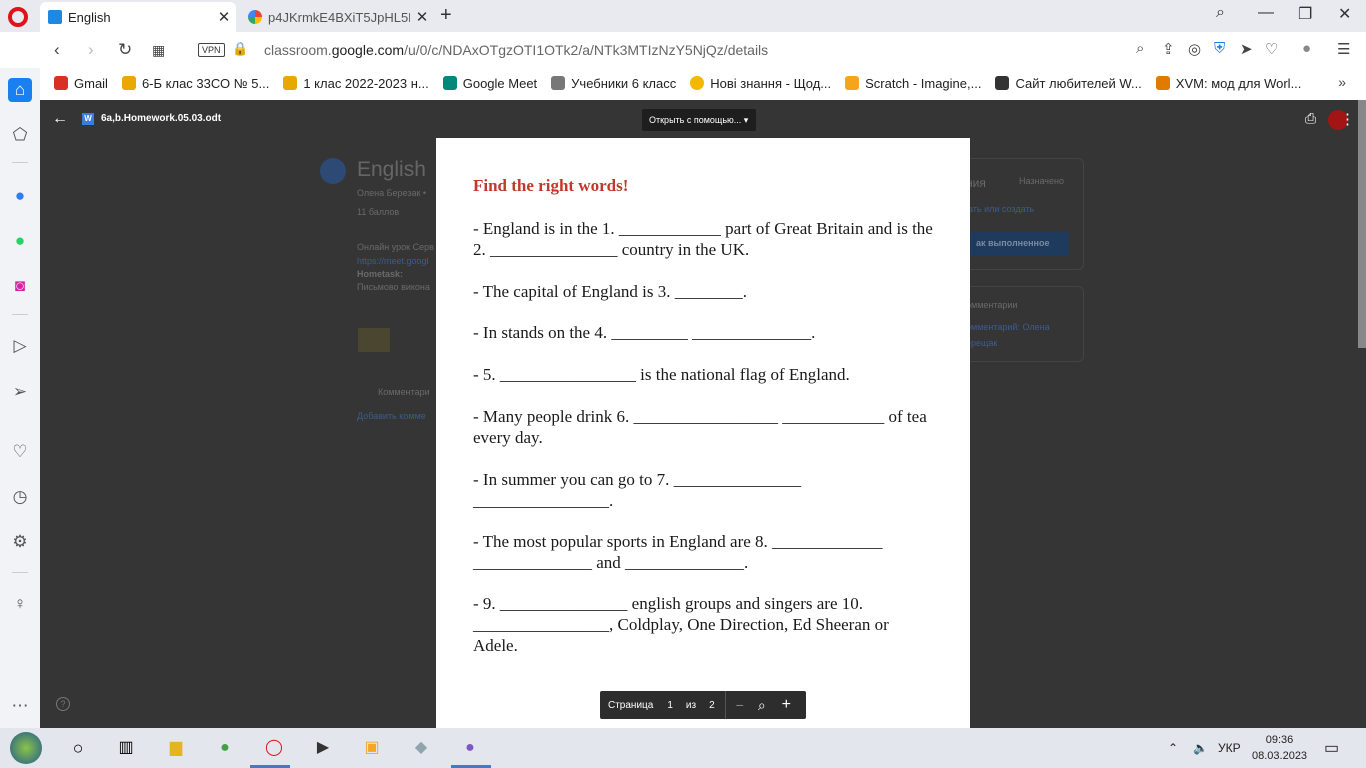  I want to click on search-tabs-icon: ⌕, so click(1220, 13).